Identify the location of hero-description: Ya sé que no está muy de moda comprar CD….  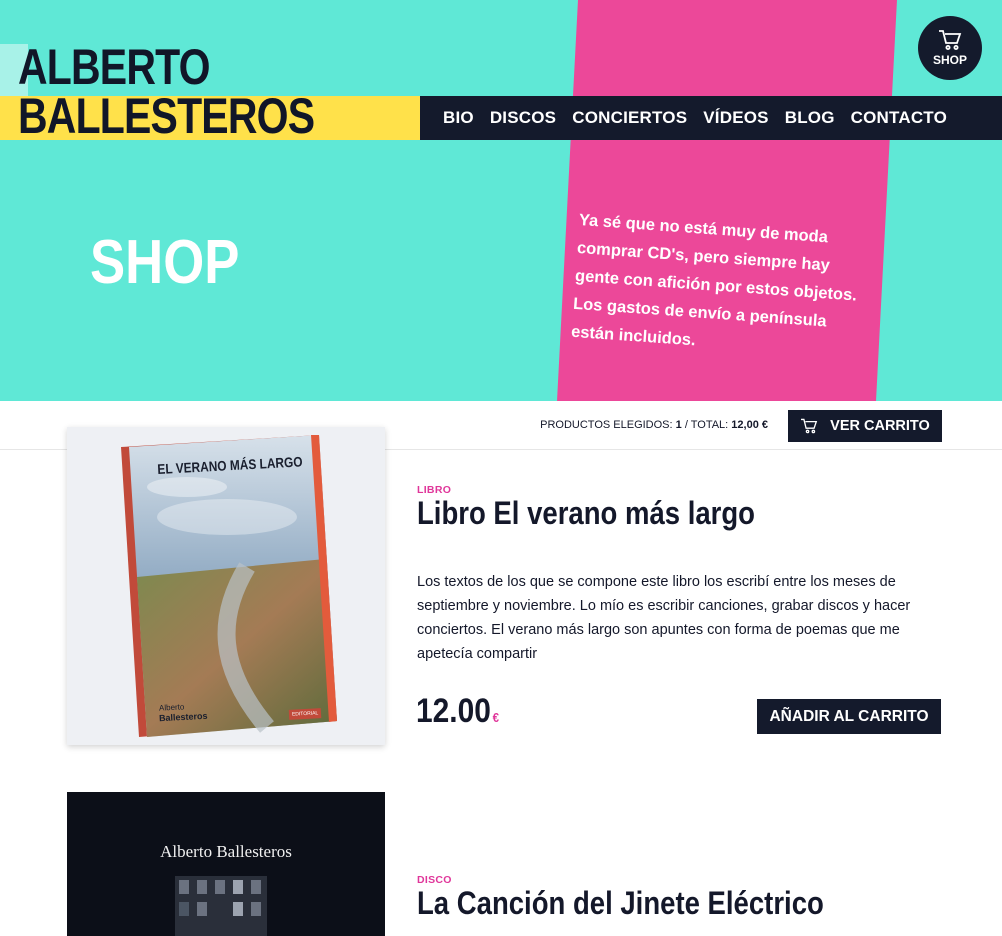
(714, 280).